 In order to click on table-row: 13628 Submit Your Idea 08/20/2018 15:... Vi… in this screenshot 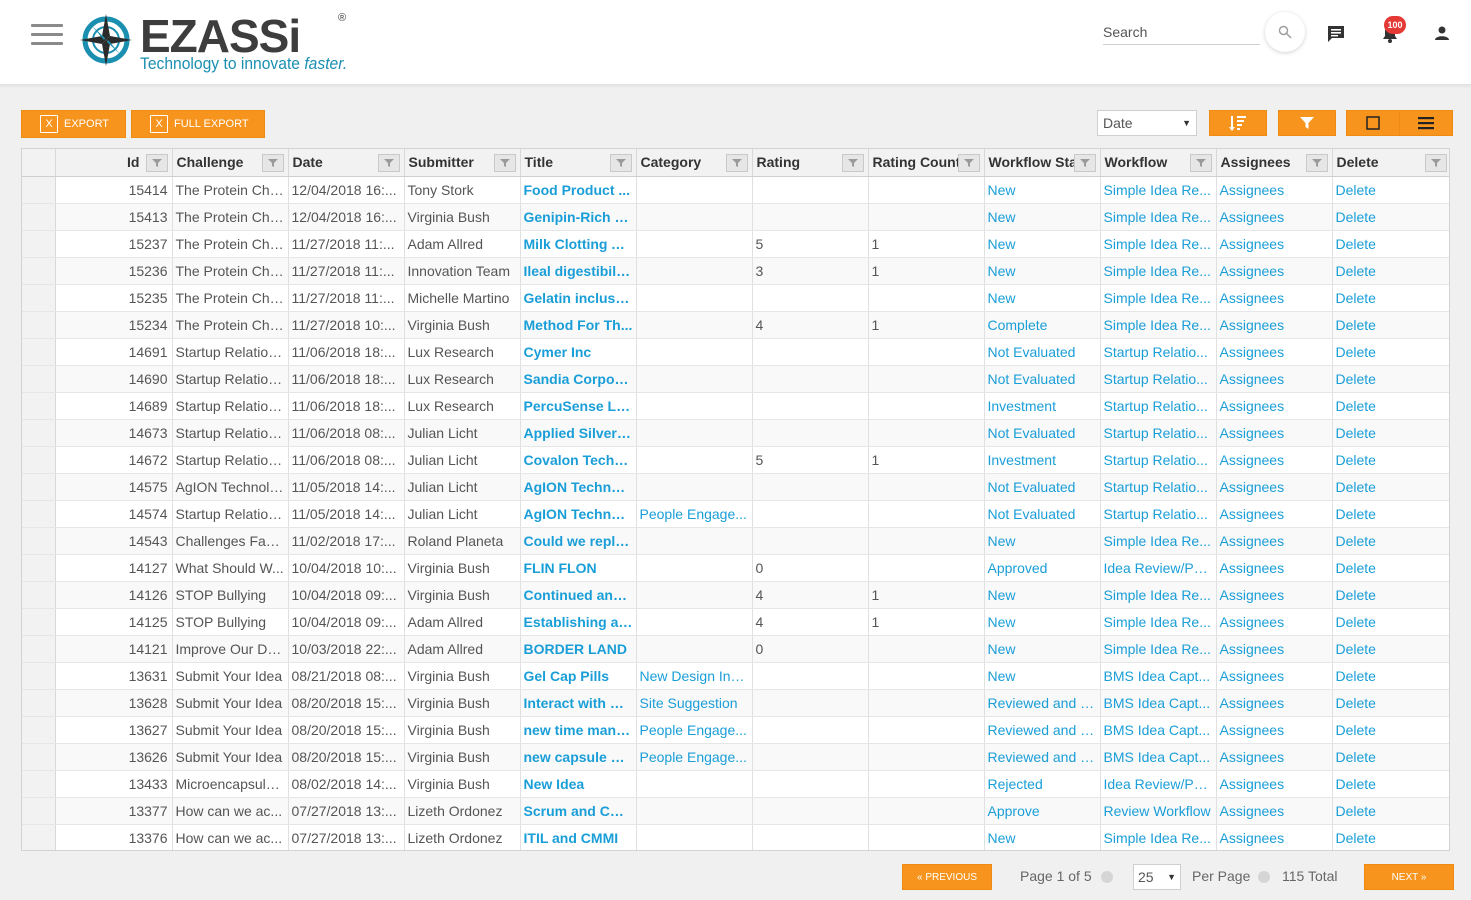, I will do `click(735, 703)`.